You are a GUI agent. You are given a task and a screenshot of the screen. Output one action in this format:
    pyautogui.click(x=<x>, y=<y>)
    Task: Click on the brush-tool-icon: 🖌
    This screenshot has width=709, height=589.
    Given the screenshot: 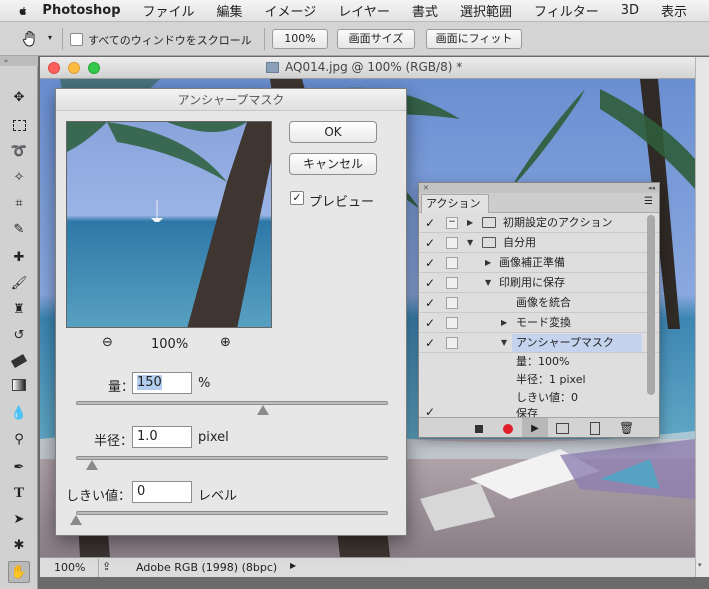 What is the action you would take?
    pyautogui.click(x=19, y=283)
    